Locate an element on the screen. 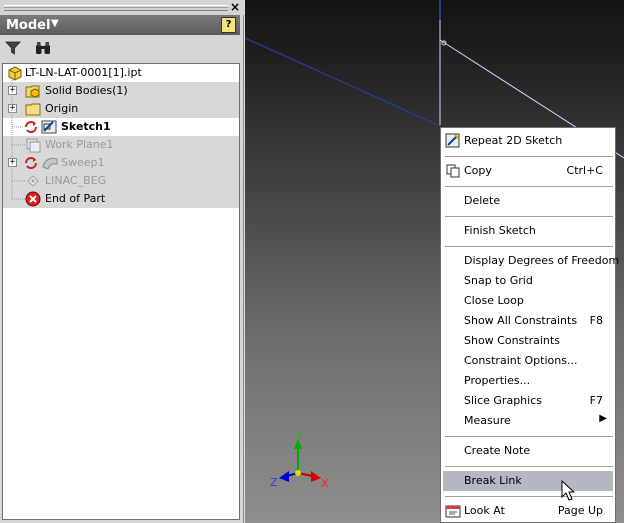 The height and width of the screenshot is (523, 624). browser-toolbar is located at coordinates (120, 48).